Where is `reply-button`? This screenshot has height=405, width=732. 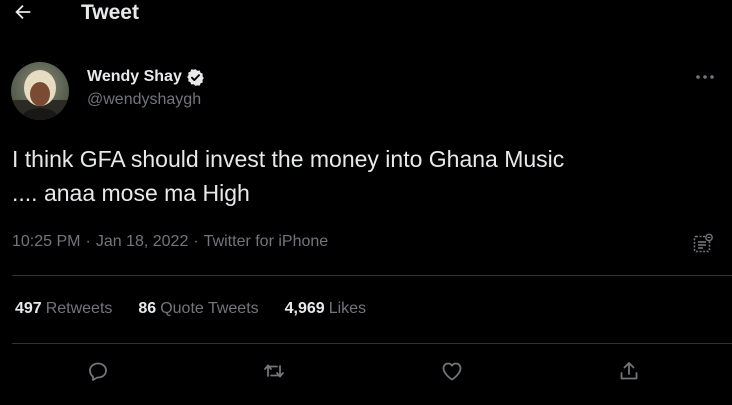 reply-button is located at coordinates (98, 373).